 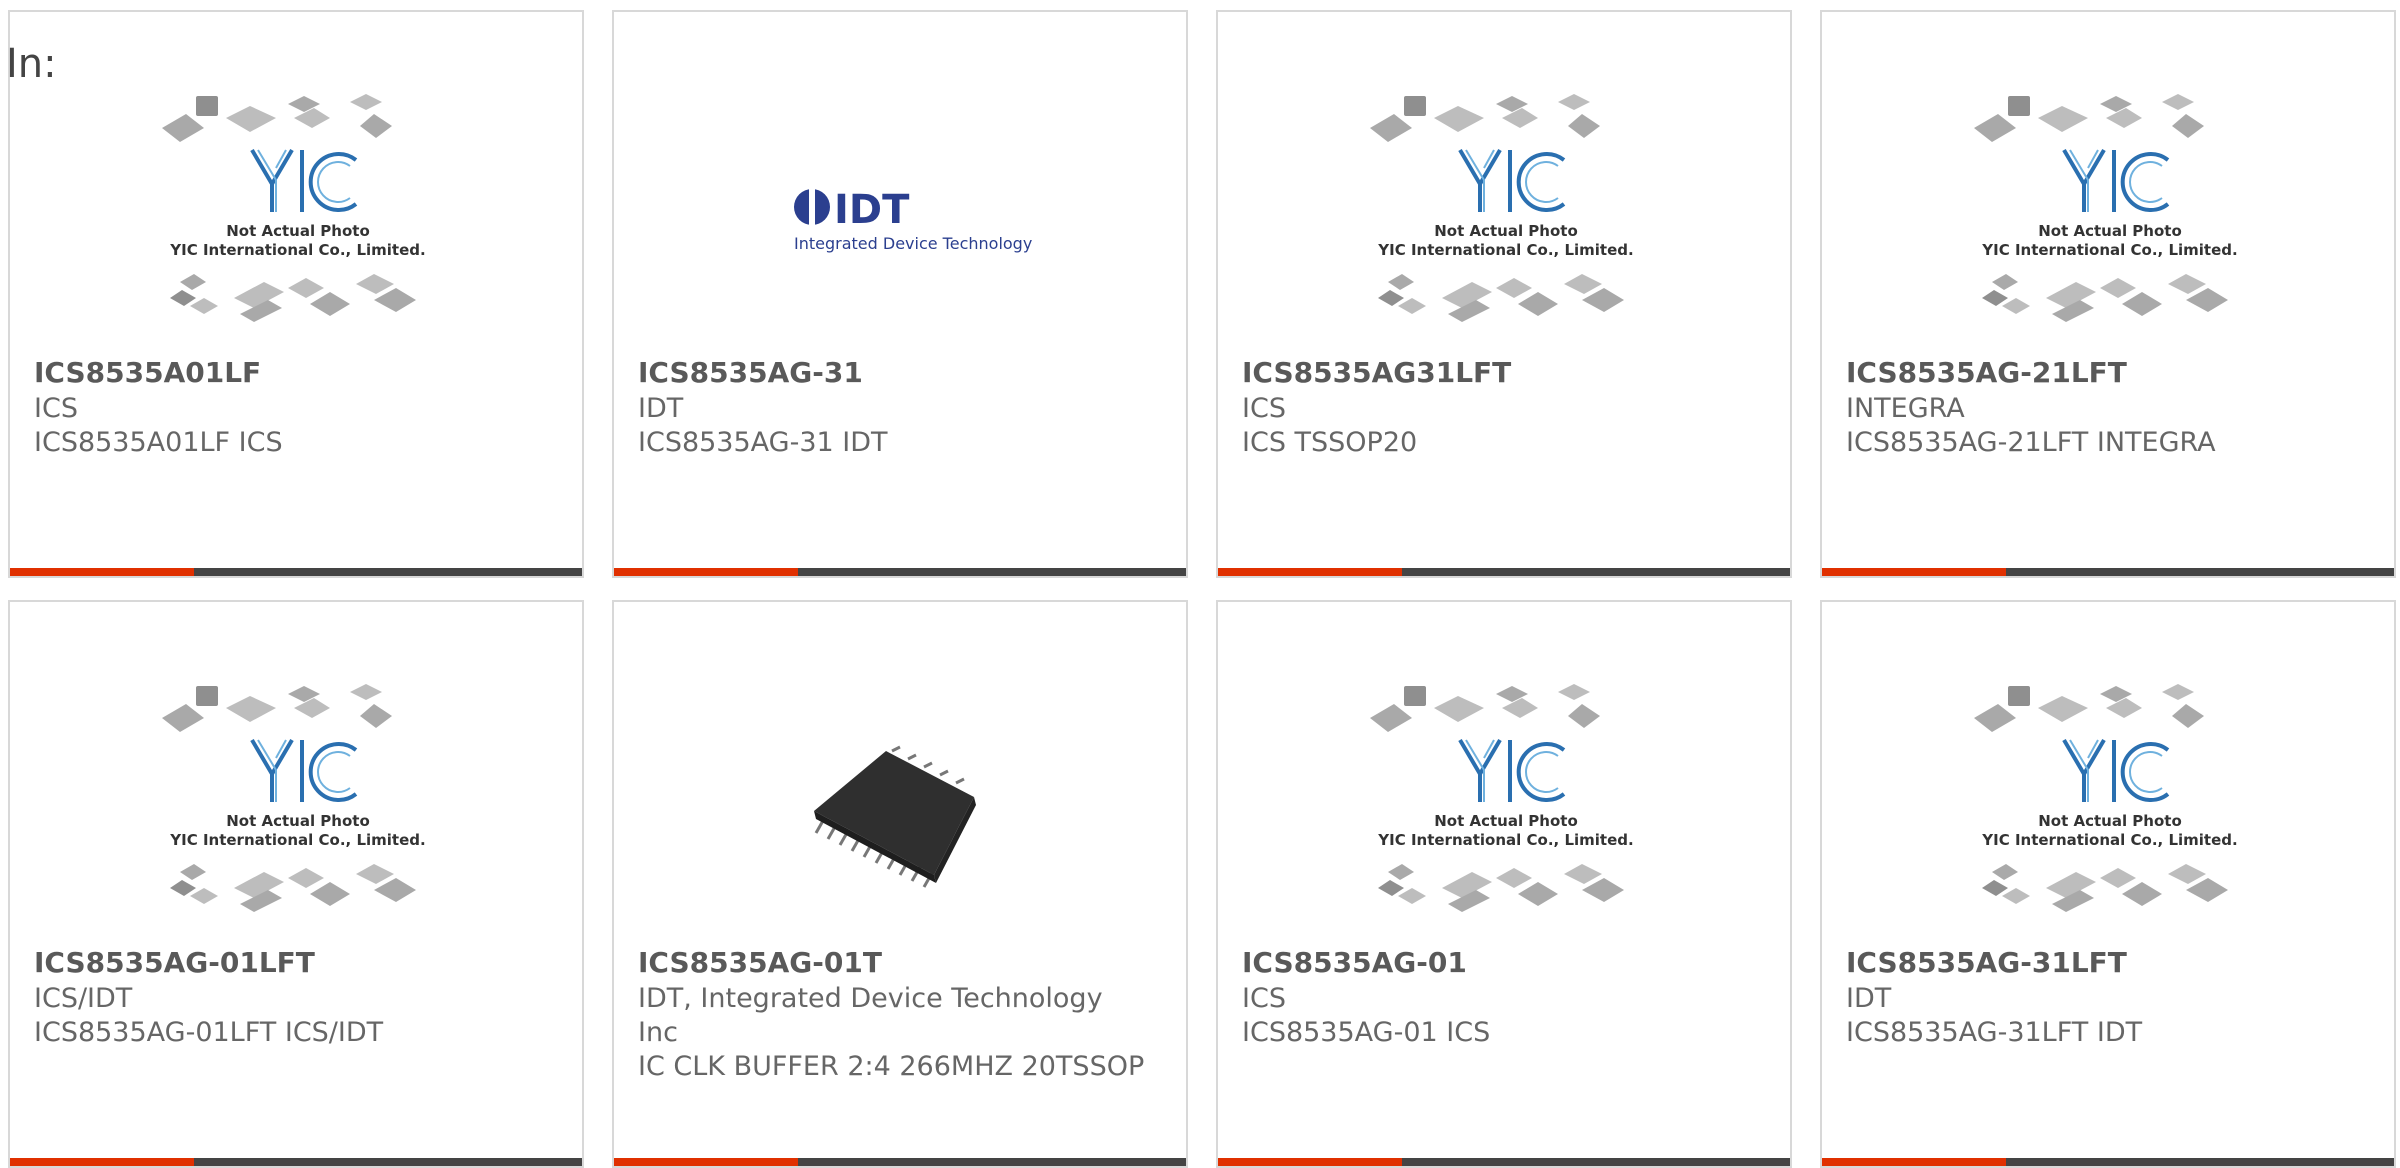 I want to click on product-title: ICS8535AG-01, so click(x=1510, y=963).